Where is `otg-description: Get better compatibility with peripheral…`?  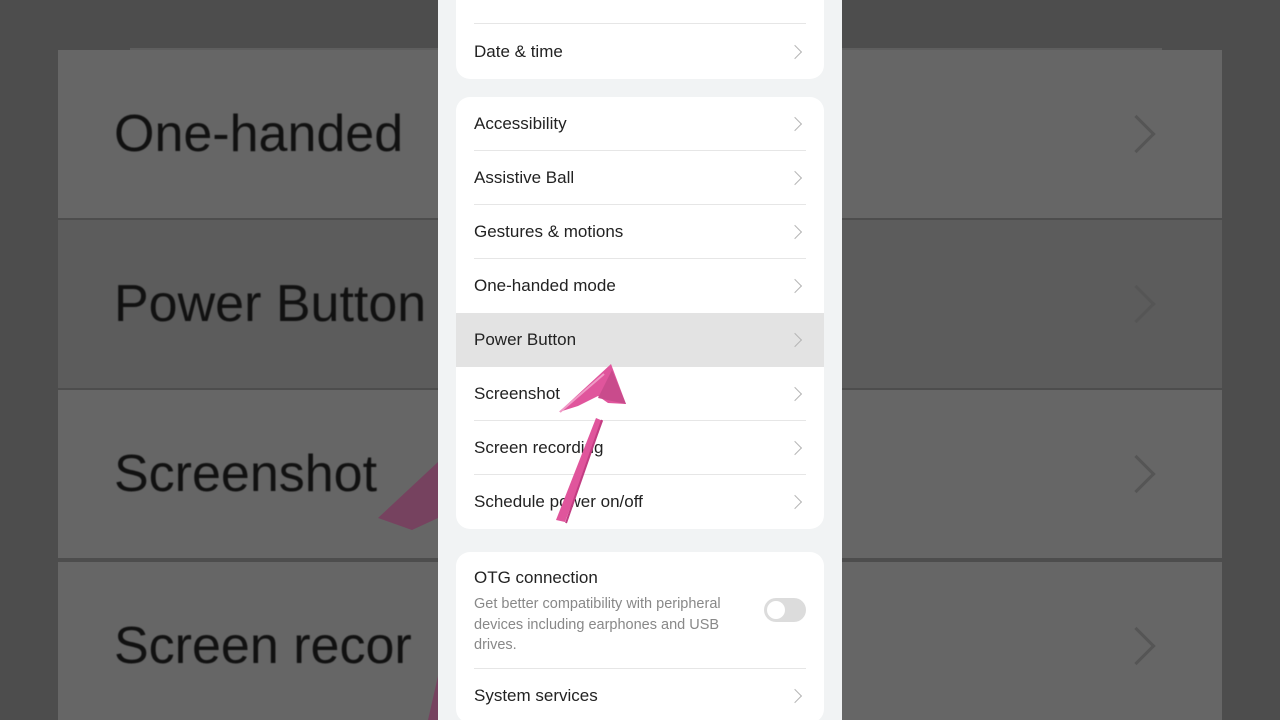 otg-description: Get better compatibility with peripheral… is located at coordinates (597, 624).